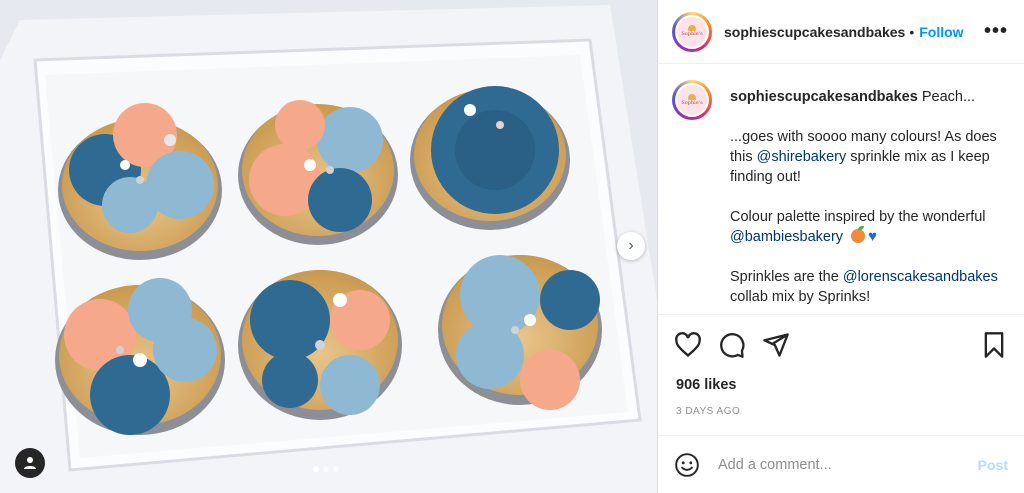 The width and height of the screenshot is (1024, 493). I want to click on mention-link: @bambiesbakery, so click(786, 237).